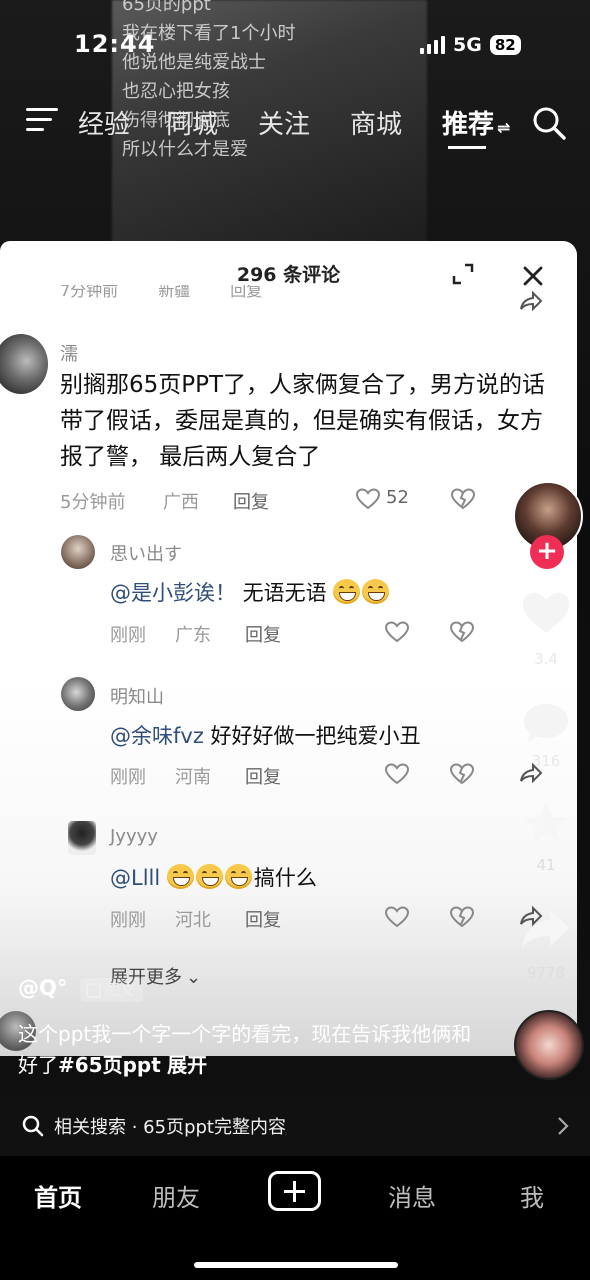 The width and height of the screenshot is (590, 1280). What do you see at coordinates (432, 45) in the screenshot?
I see `signal-icon` at bounding box center [432, 45].